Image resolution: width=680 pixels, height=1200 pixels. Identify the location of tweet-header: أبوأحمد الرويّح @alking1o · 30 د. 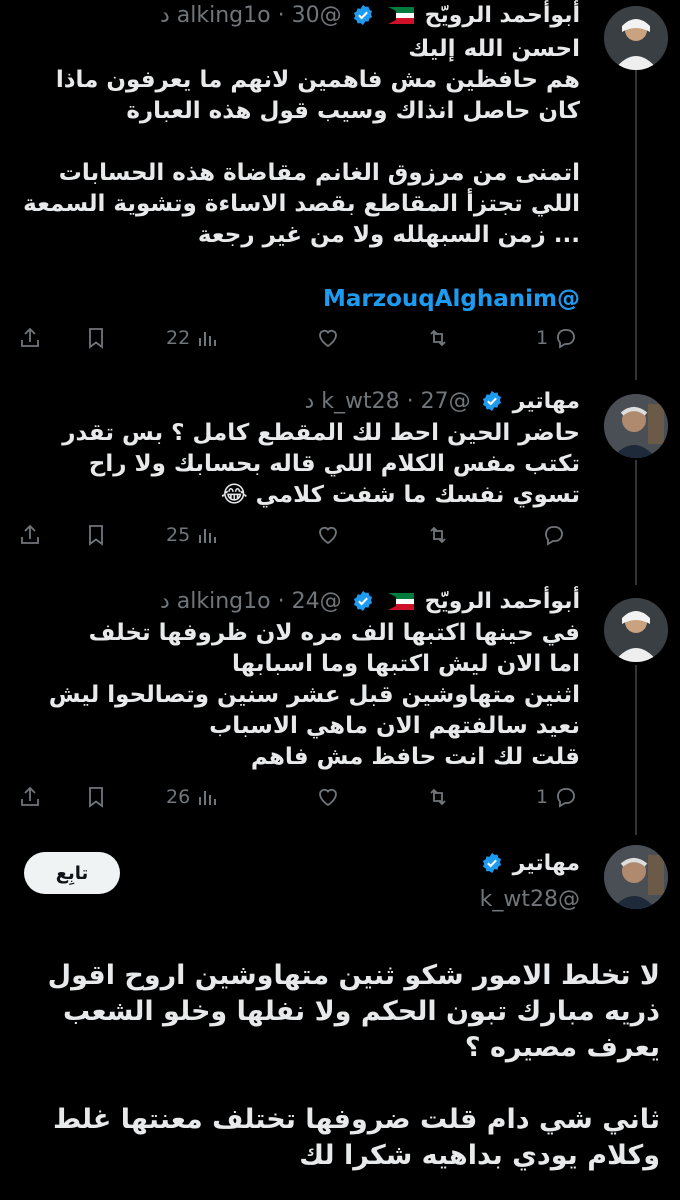
(370, 16).